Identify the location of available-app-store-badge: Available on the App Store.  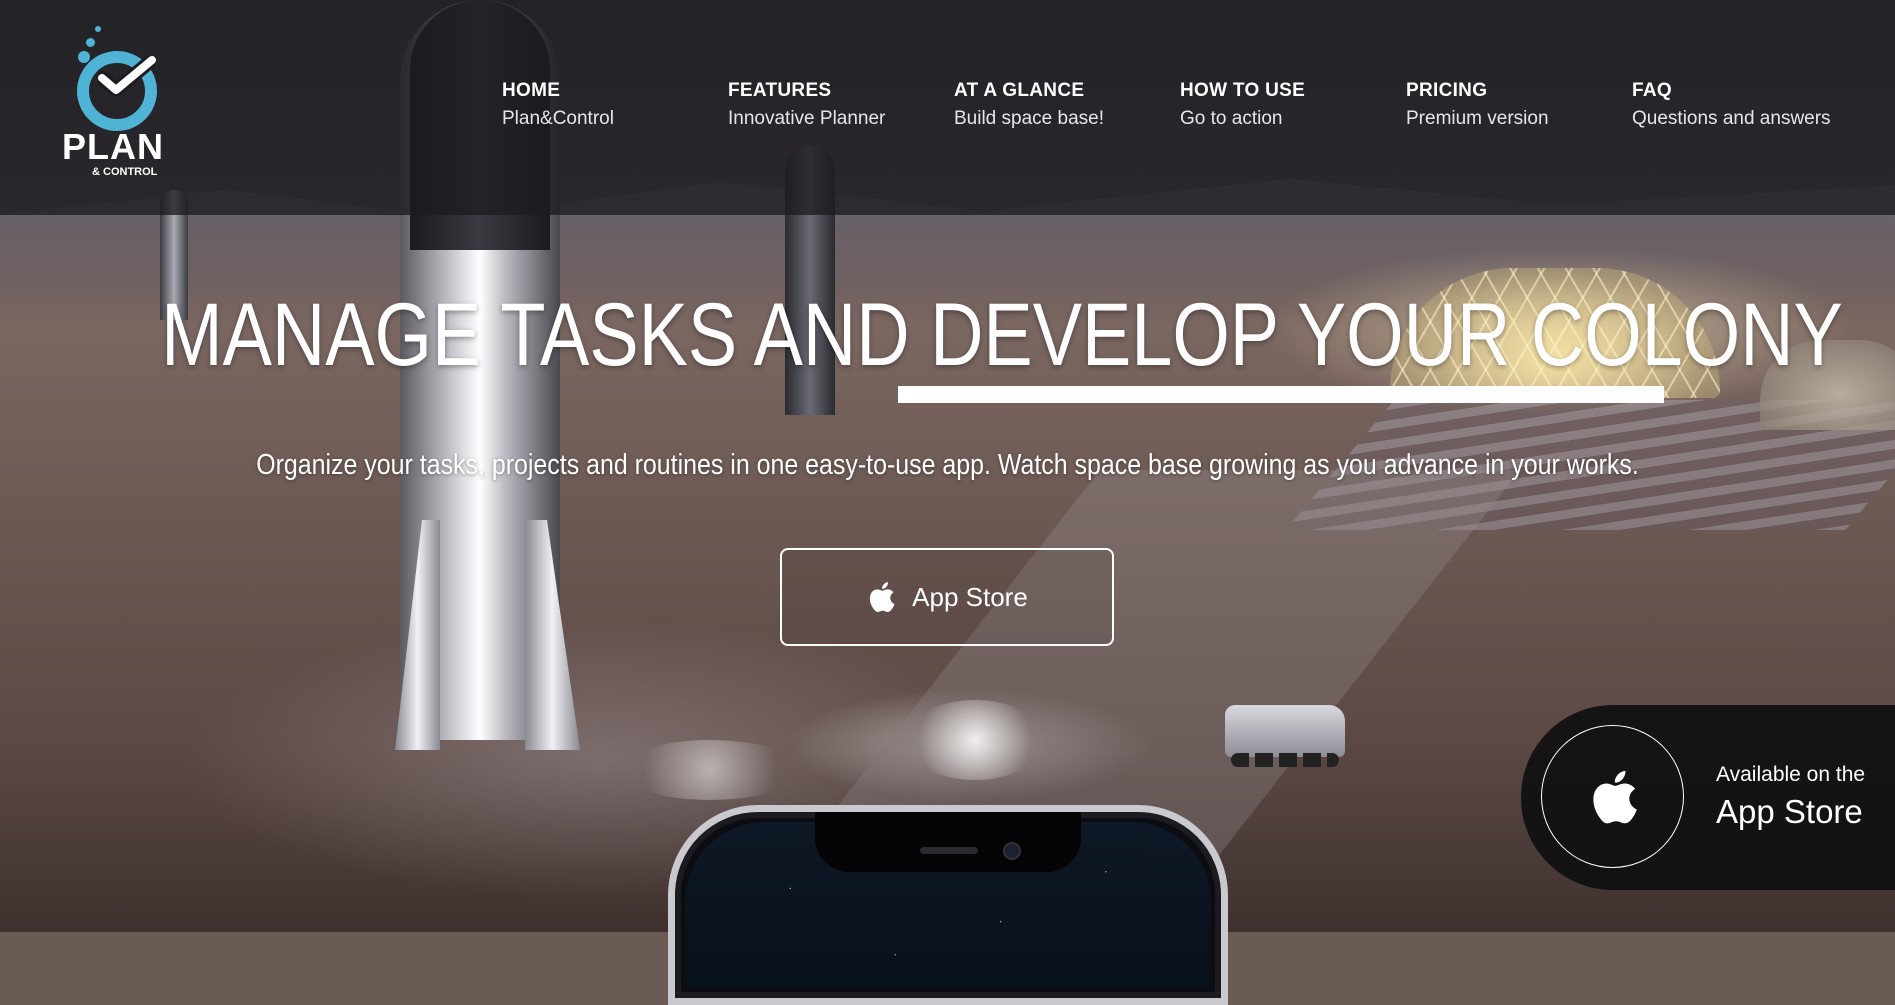
(1708, 797).